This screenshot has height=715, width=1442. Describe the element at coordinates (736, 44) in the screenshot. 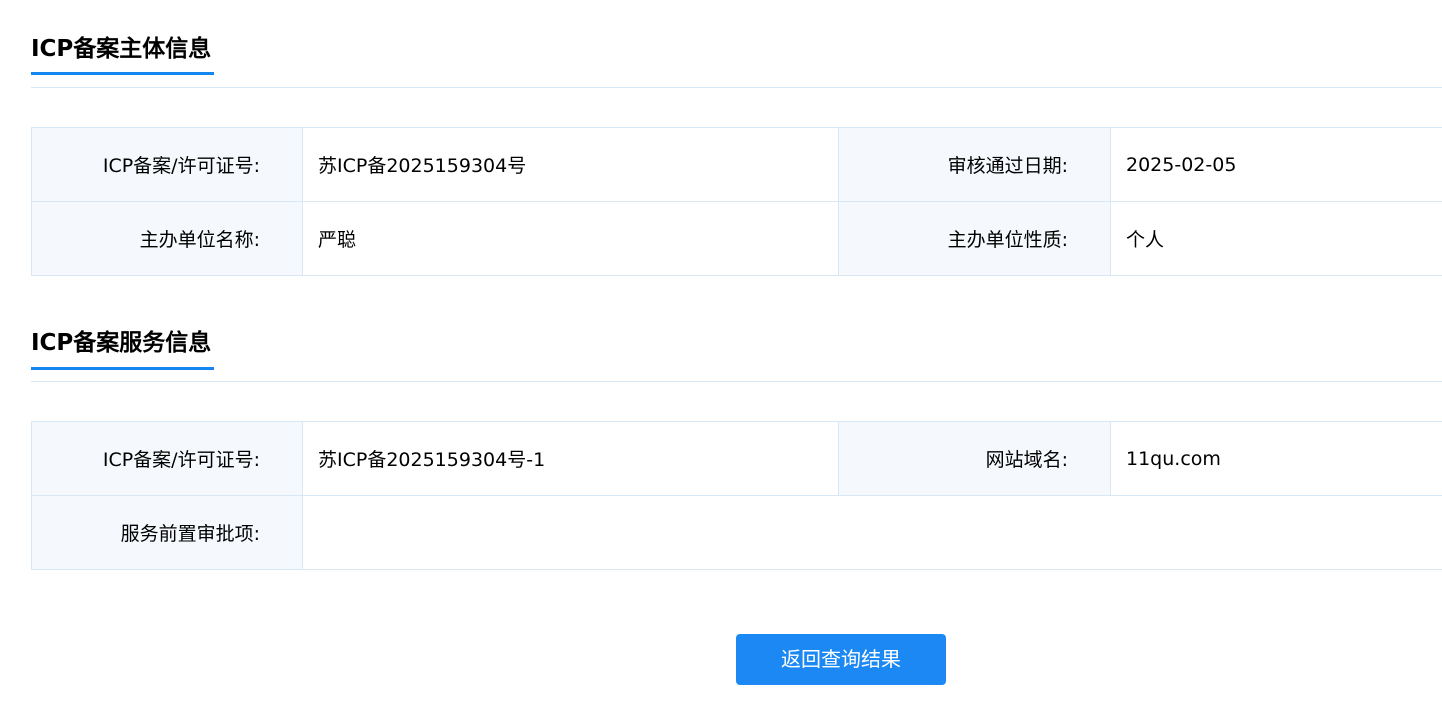

I see `subject-section-header: ICP备案主体信息` at that location.